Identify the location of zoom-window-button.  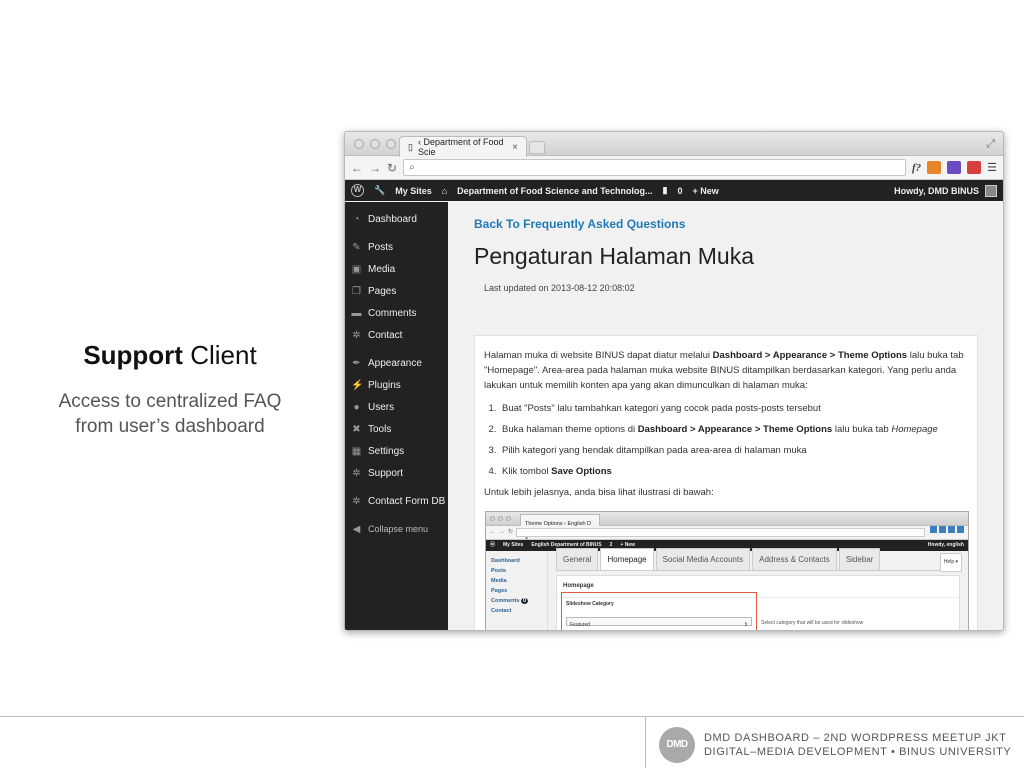
(391, 144).